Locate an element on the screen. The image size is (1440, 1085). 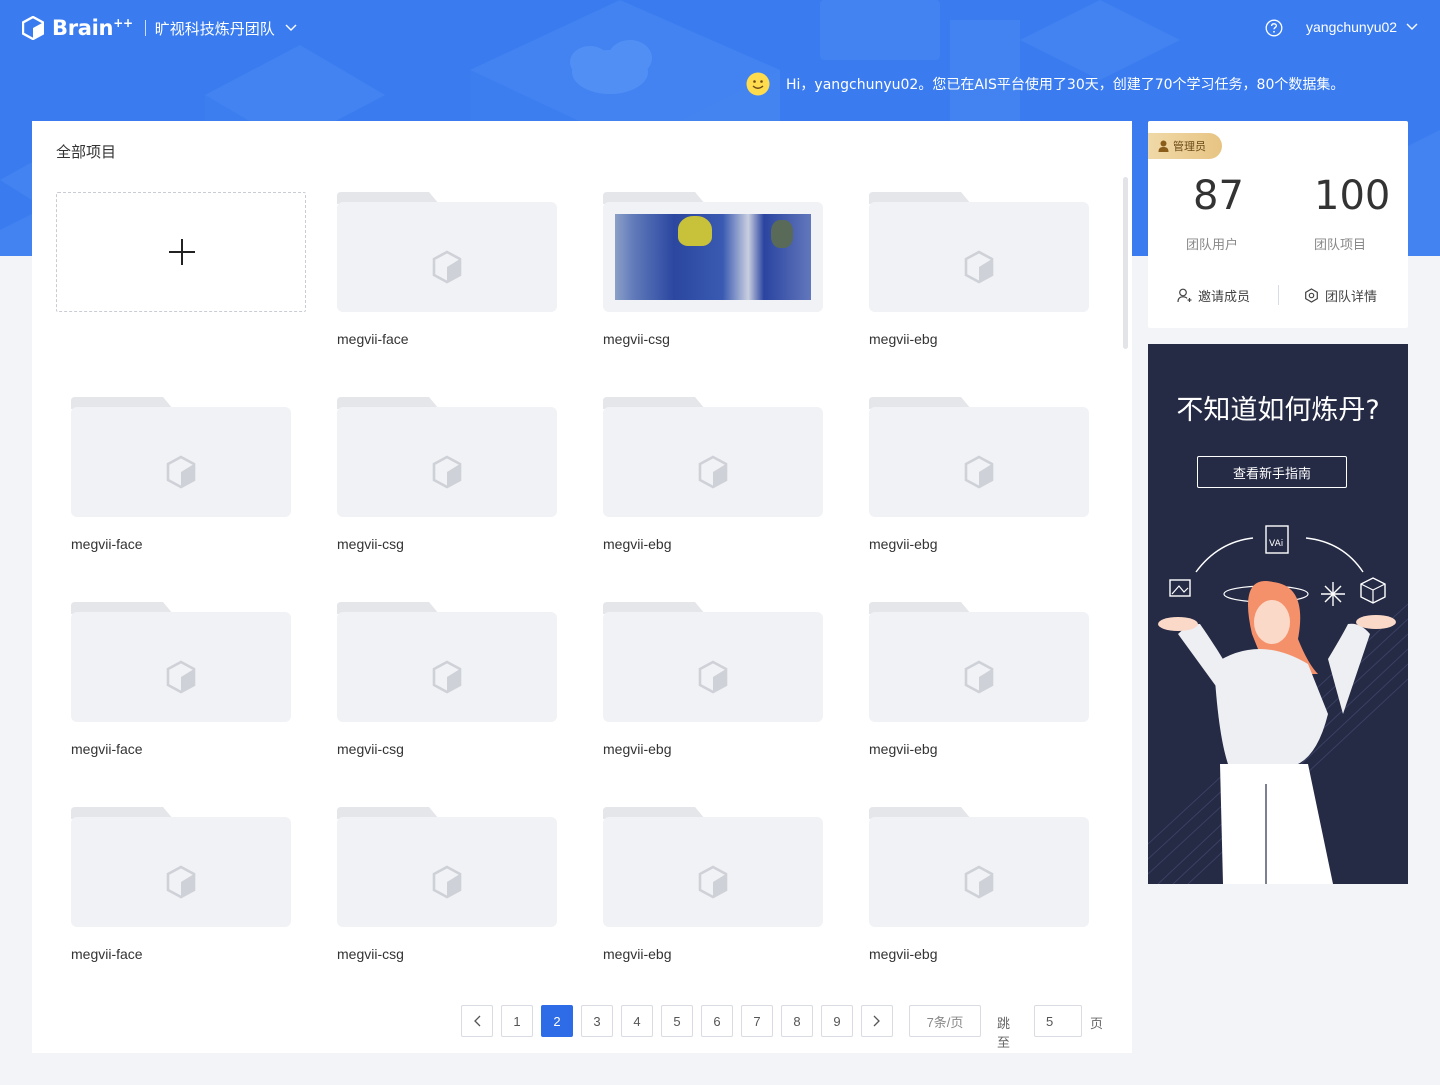
role-badge: 管理员 is located at coordinates (1185, 146).